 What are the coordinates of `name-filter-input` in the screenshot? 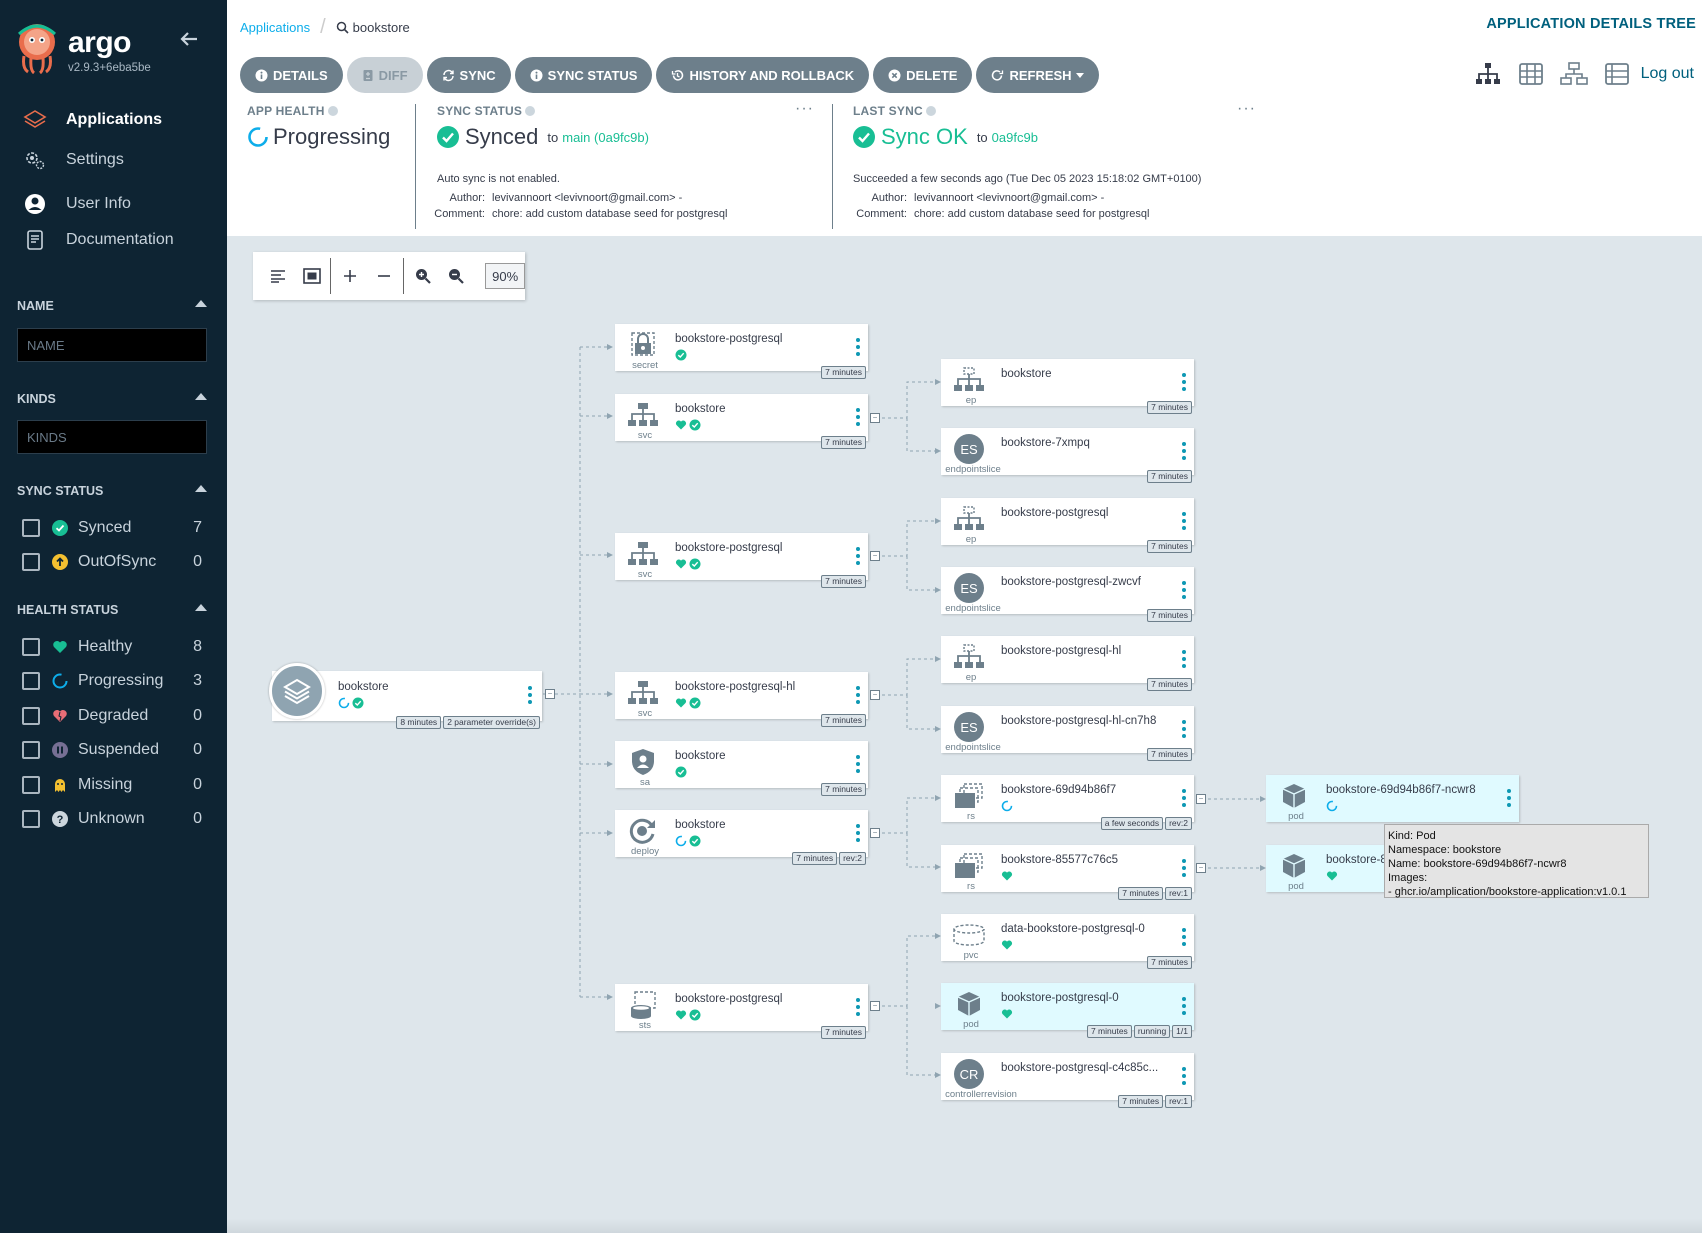 It's located at (112, 345).